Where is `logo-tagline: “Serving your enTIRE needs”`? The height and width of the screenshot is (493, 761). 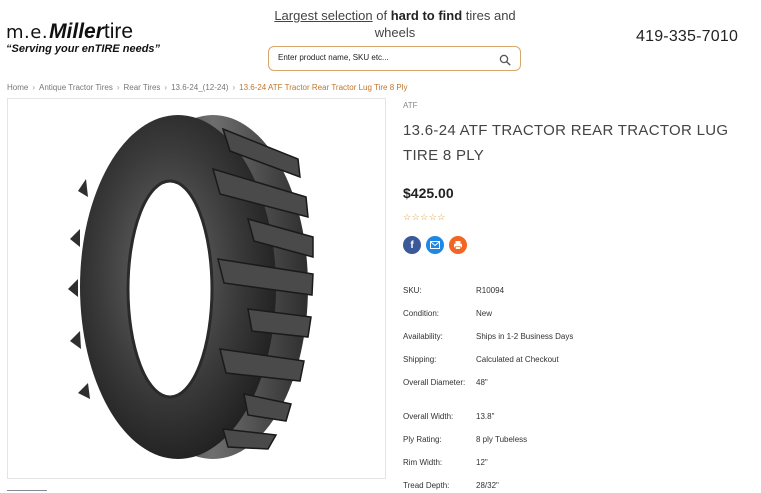 logo-tagline: “Serving your enTIRE needs” is located at coordinates (83, 49).